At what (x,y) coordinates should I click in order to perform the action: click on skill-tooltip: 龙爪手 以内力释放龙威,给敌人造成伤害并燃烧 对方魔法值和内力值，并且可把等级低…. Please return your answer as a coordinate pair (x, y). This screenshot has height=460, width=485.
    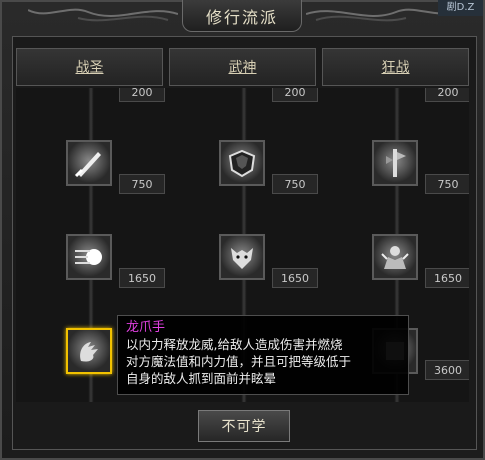
    Looking at the image, I should click on (263, 355).